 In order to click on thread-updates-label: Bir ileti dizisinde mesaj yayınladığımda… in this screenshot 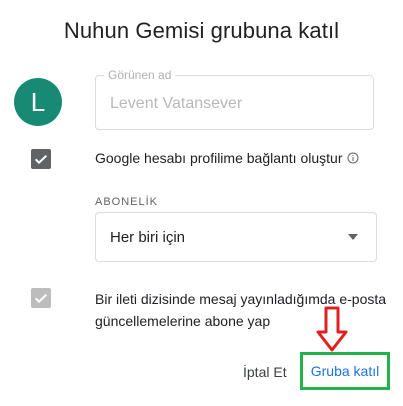, I will do `click(241, 310)`.